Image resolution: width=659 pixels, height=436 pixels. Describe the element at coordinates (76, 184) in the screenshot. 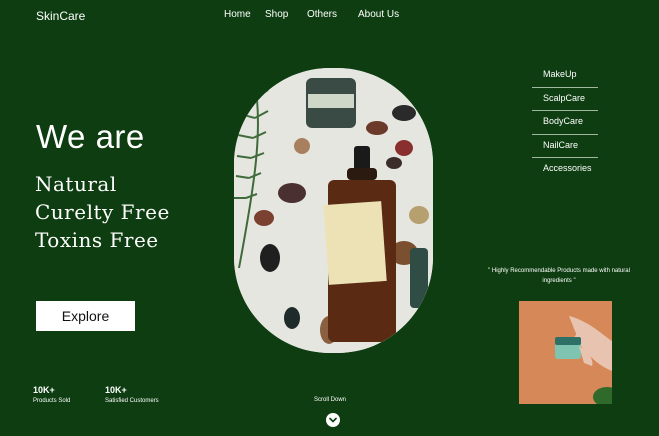

I see `hero-tagline-natural: Natural` at that location.